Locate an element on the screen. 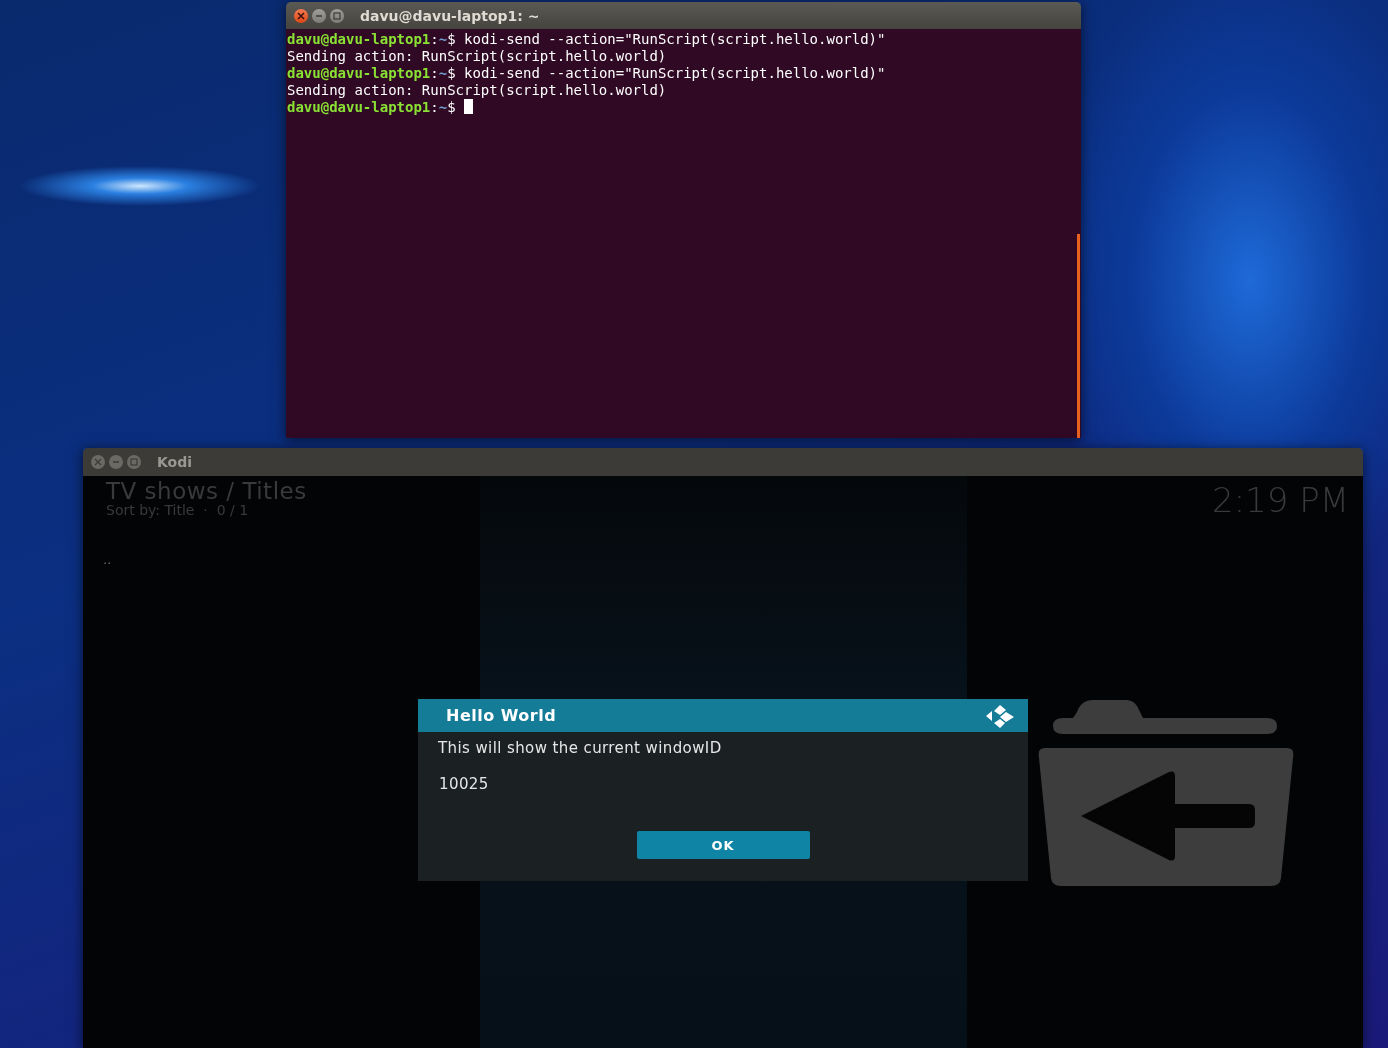 The width and height of the screenshot is (1388, 1048). ok-button: OK is located at coordinates (723, 845).